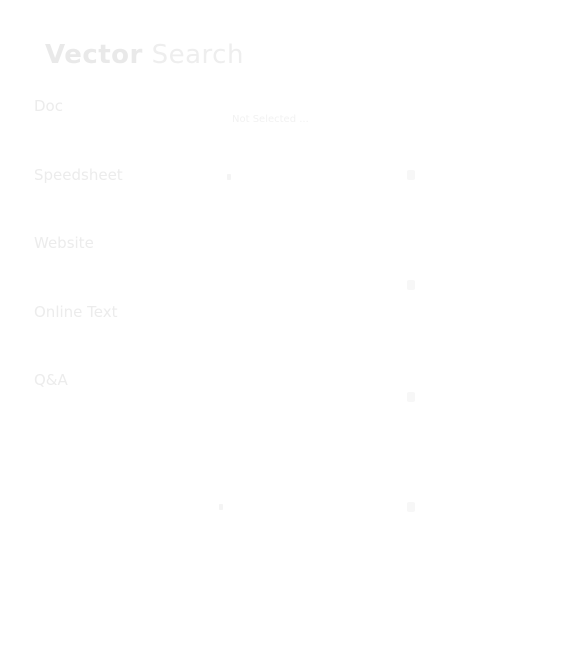  I want to click on sidebar-item-online-text: Online Text, so click(76, 312).